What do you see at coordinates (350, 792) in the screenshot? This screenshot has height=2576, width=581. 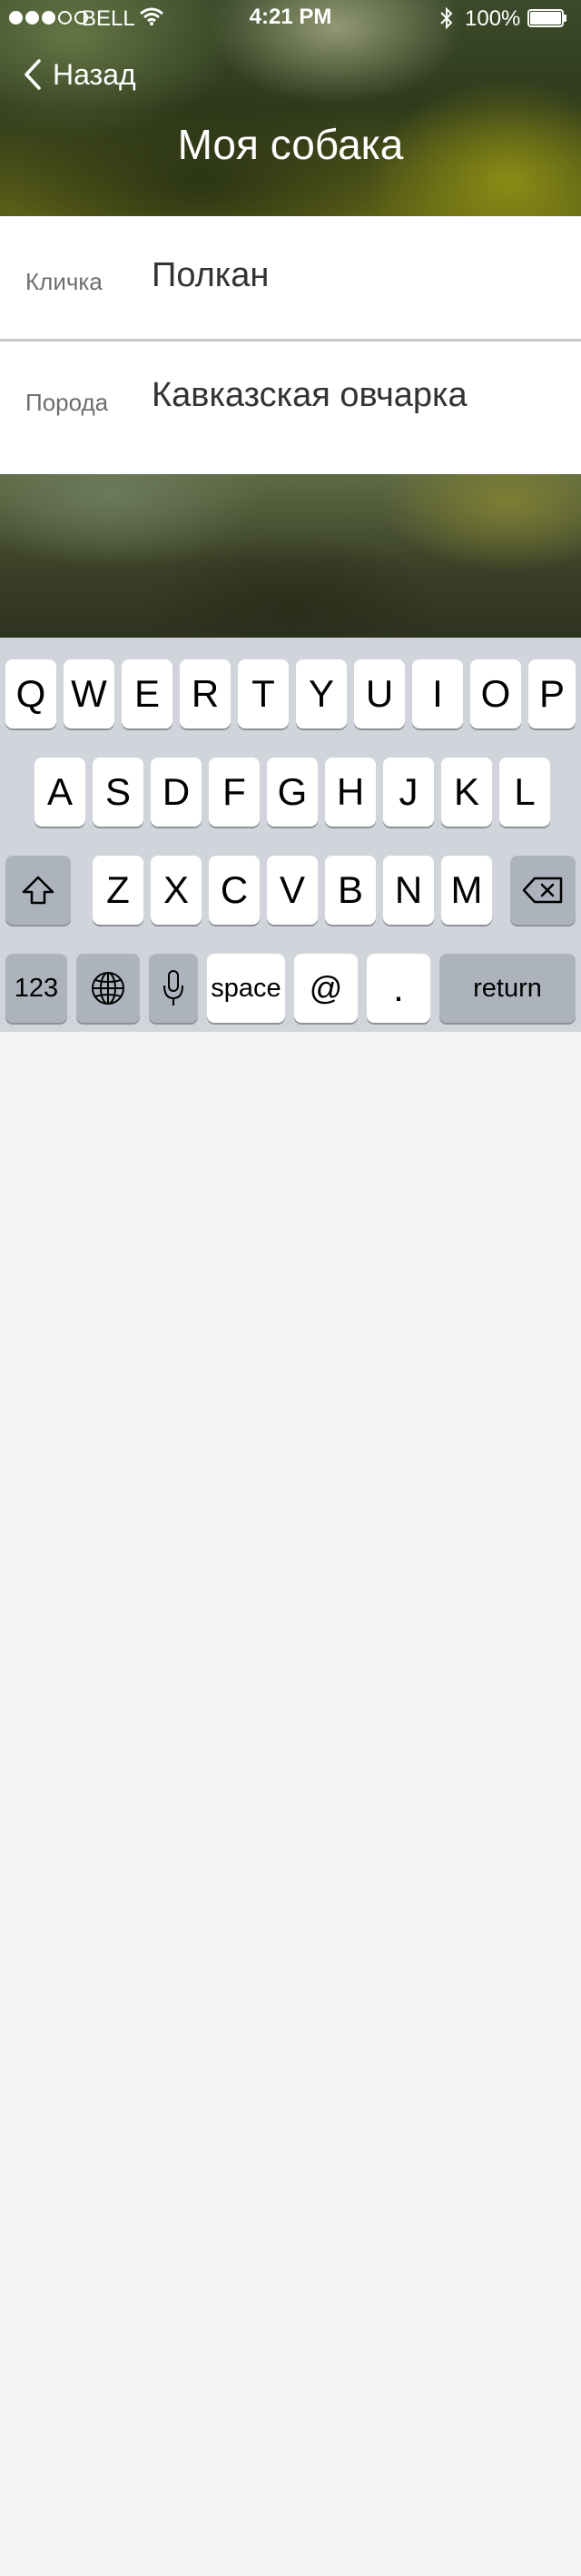 I see `key-h: H` at bounding box center [350, 792].